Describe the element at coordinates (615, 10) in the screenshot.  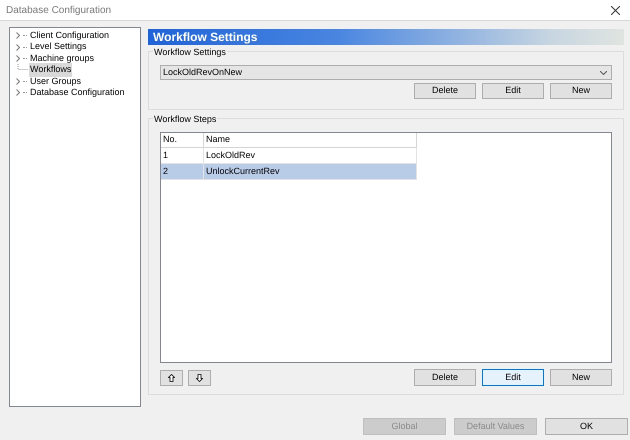
I see `close-icon` at that location.